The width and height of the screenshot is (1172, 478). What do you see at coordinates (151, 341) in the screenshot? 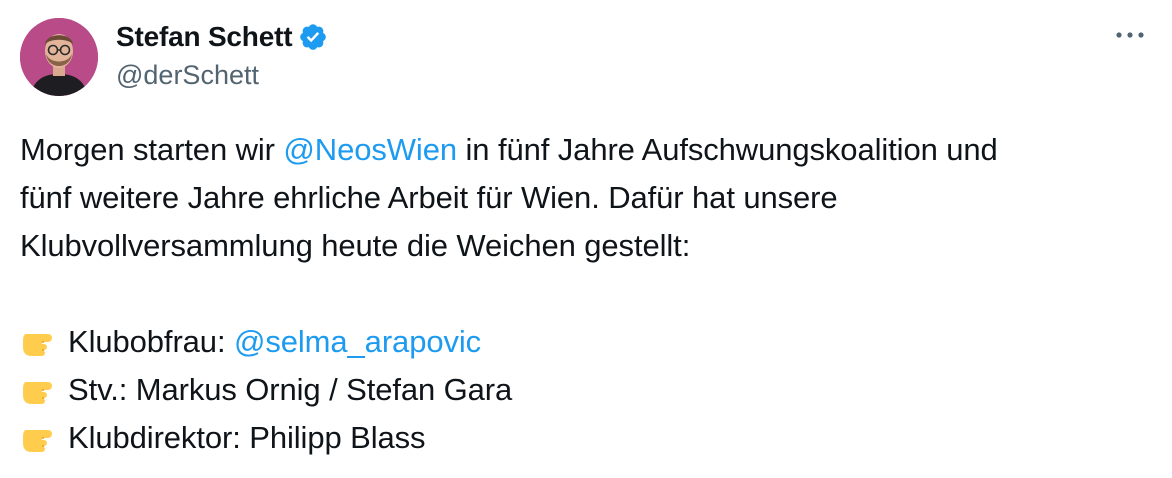
I see `list-item-label: Klubobfrau:` at bounding box center [151, 341].